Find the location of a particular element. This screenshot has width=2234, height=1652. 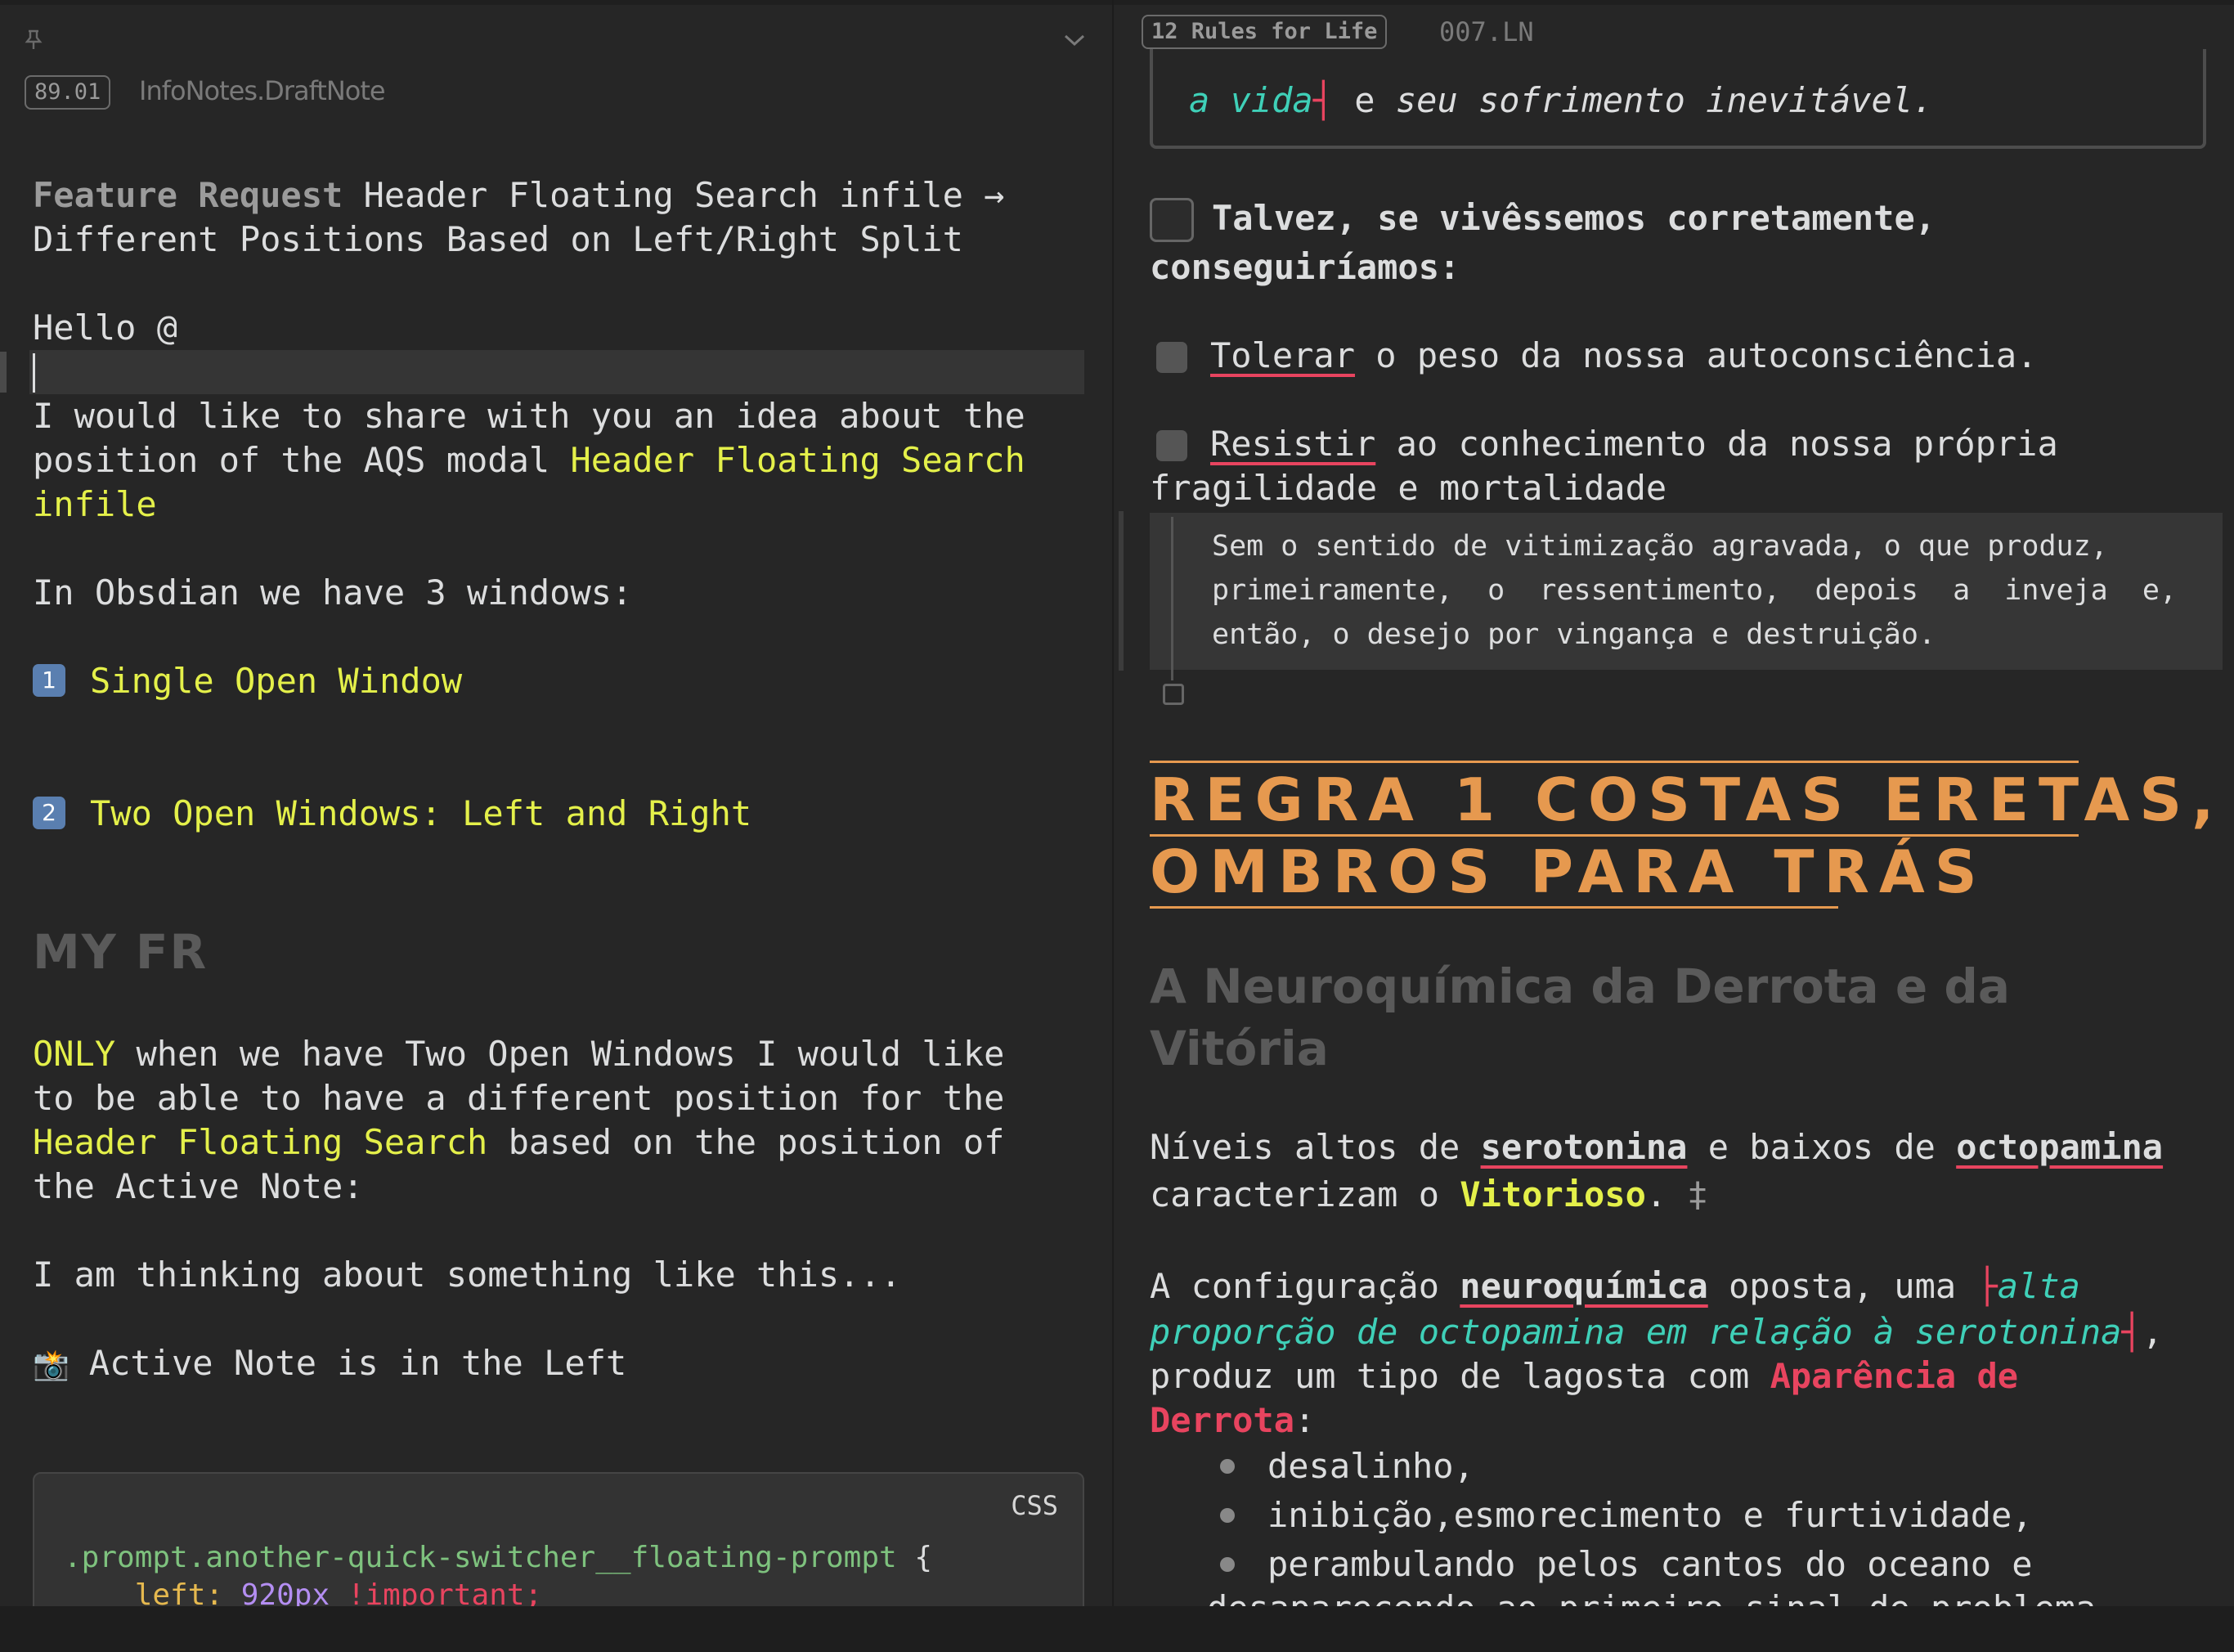

p-text: caracterizam o is located at coordinates (1305, 1194).